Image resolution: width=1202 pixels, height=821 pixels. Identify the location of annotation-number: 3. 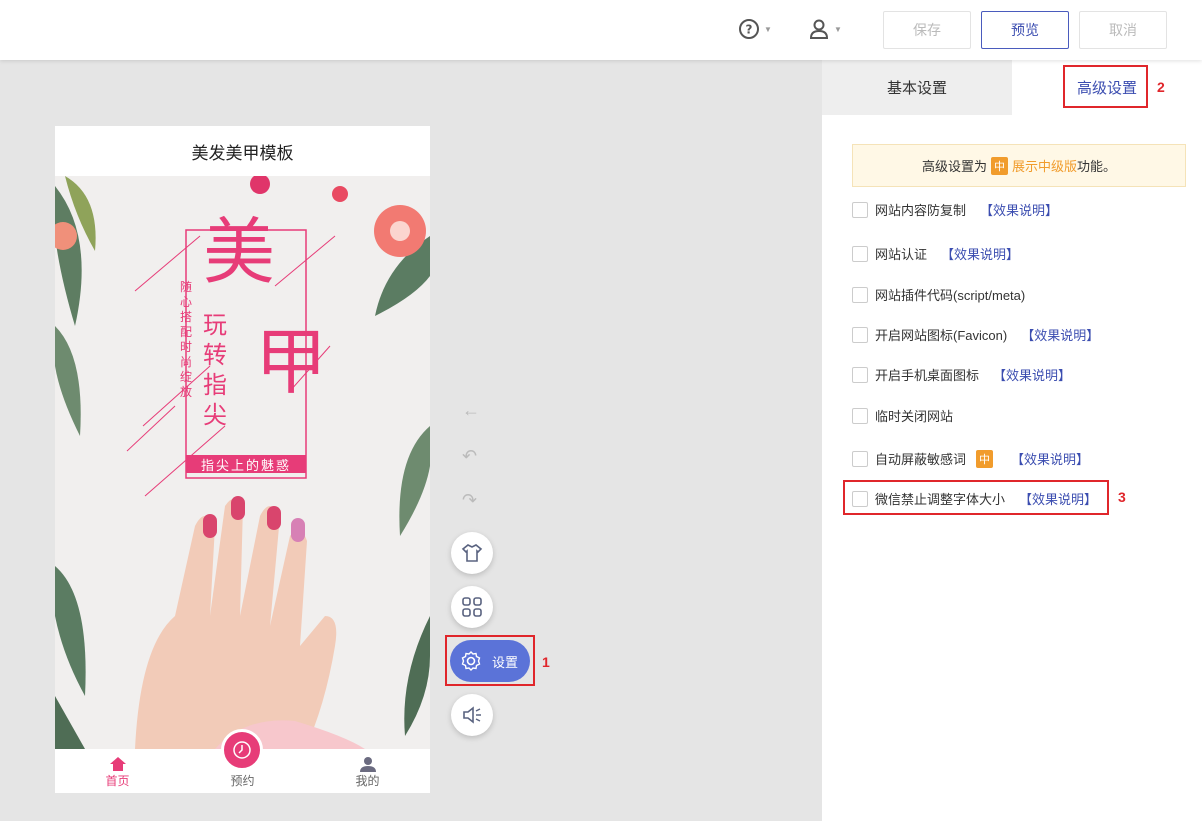
(1122, 497).